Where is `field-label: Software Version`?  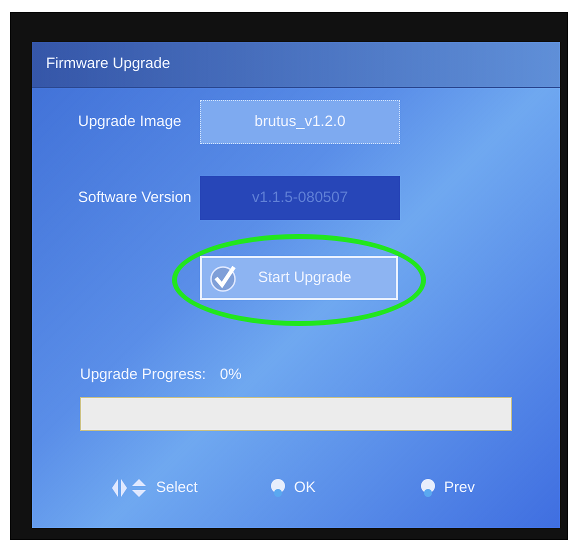 field-label: Software Version is located at coordinates (135, 198).